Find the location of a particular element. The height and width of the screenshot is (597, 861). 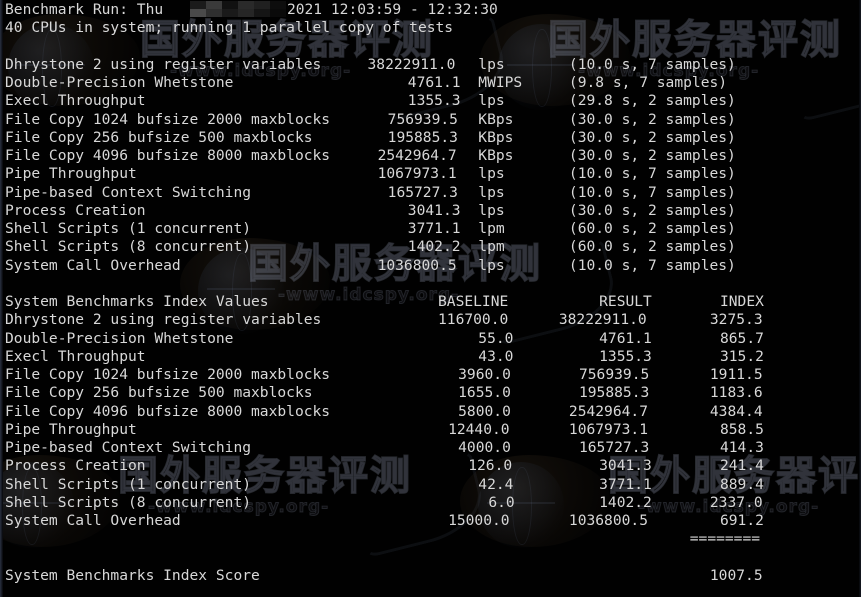

index-result: 195885.3 is located at coordinates (614, 393).